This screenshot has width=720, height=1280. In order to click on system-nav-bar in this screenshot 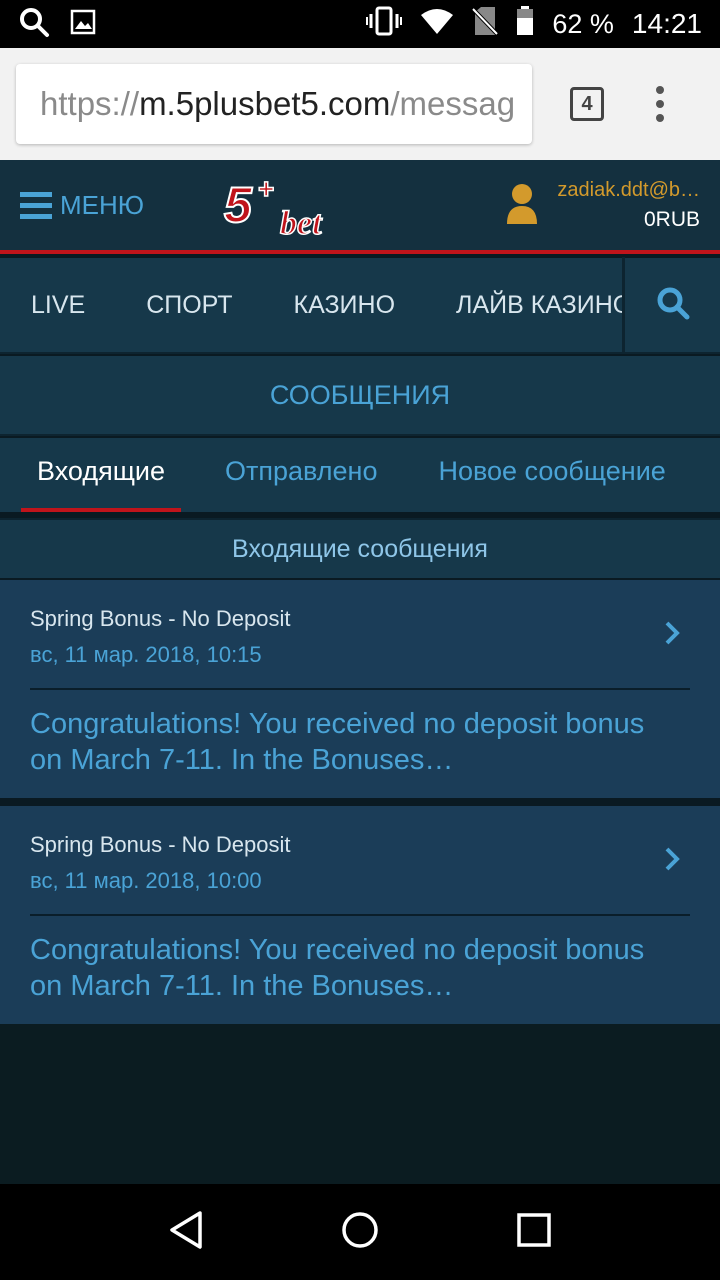, I will do `click(360, 1232)`.